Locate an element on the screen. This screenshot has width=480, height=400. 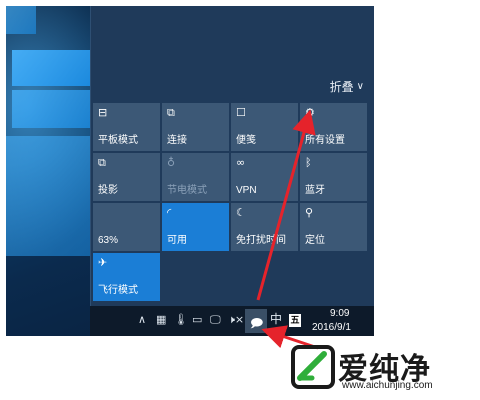
tile-project: ⧉ 投影 is located at coordinates (126, 177).